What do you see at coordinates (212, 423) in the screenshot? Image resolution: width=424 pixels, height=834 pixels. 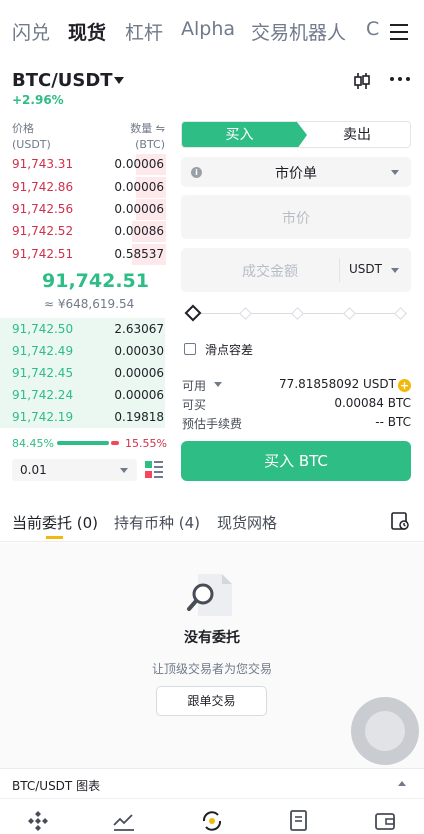 I see `fee-label: 预估手续费` at bounding box center [212, 423].